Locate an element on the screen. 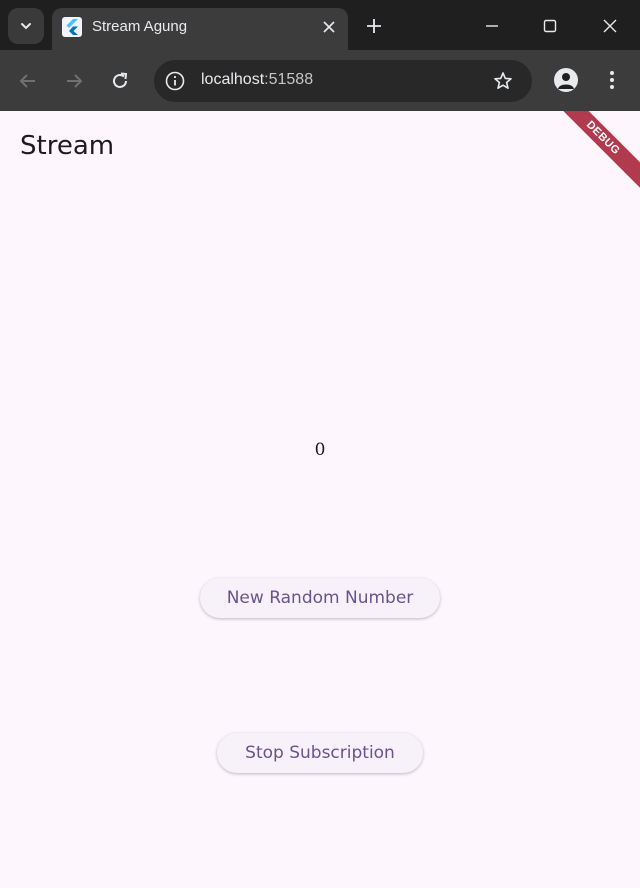 The image size is (640, 888). forward-button is located at coordinates (74, 81).